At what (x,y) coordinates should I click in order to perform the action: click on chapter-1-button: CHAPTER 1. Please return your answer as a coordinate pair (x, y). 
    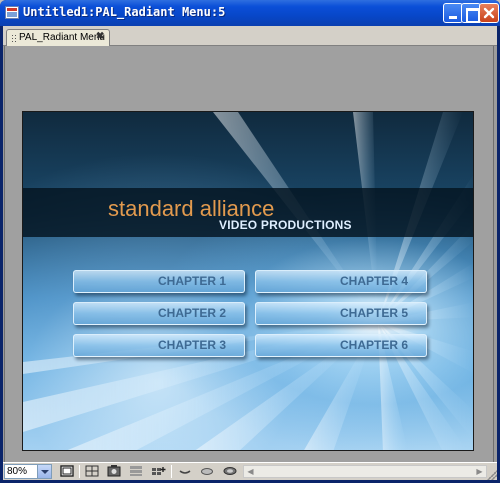
    Looking at the image, I should click on (159, 281).